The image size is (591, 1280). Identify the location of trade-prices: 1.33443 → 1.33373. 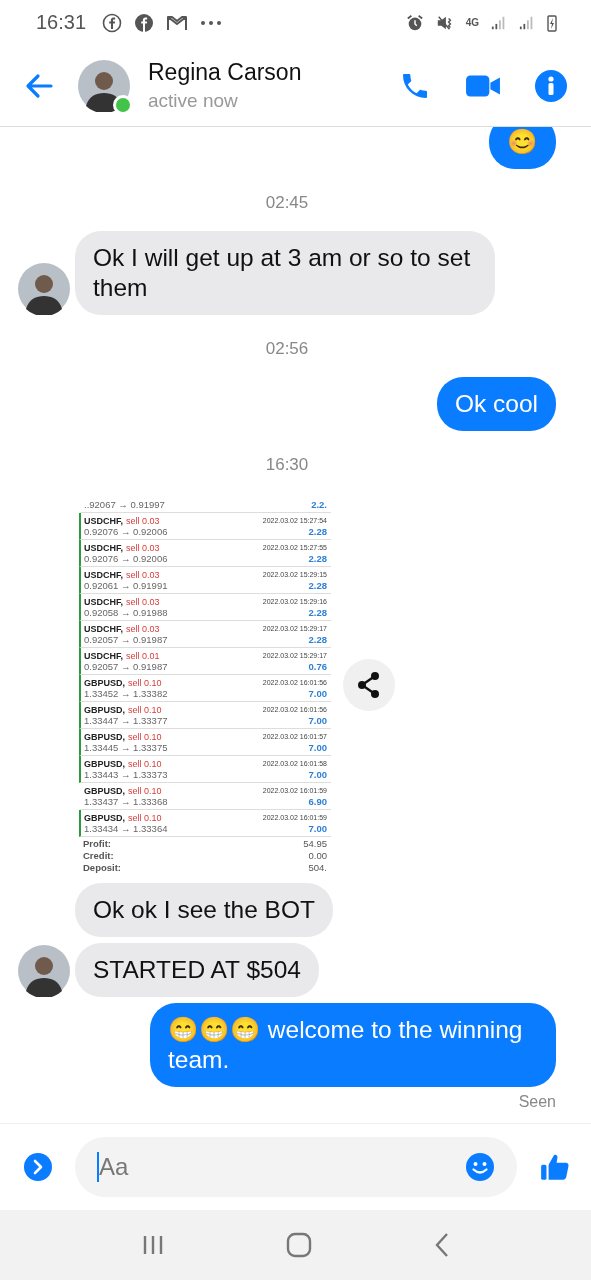
(126, 774).